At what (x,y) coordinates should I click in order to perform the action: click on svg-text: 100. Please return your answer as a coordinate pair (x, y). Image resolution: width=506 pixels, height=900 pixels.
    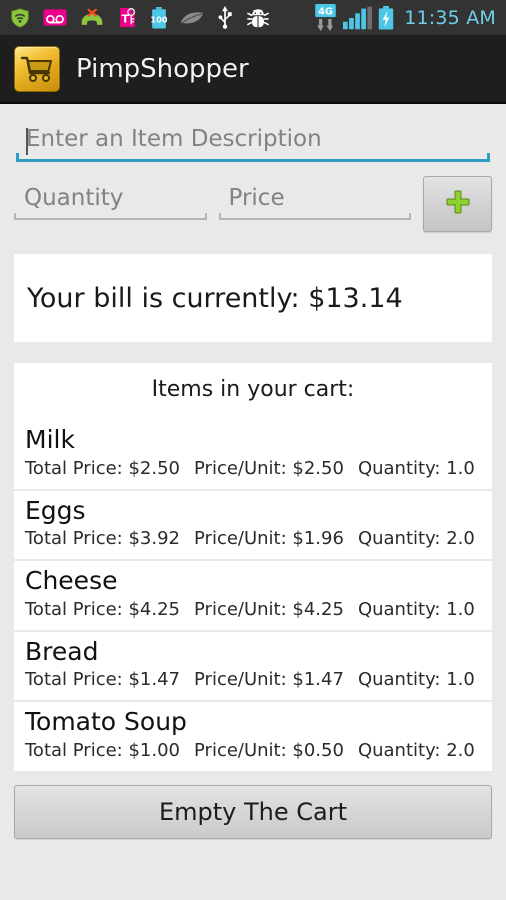
    Looking at the image, I should click on (159, 19).